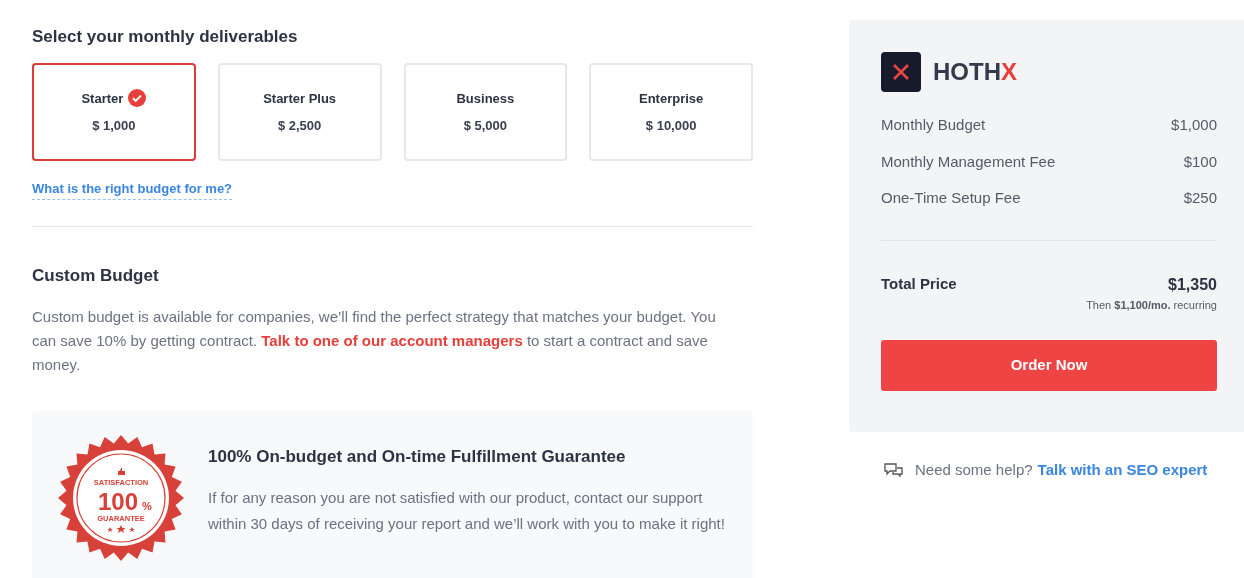 The height and width of the screenshot is (578, 1244). Describe the element at coordinates (893, 470) in the screenshot. I see `chat-icon` at that location.